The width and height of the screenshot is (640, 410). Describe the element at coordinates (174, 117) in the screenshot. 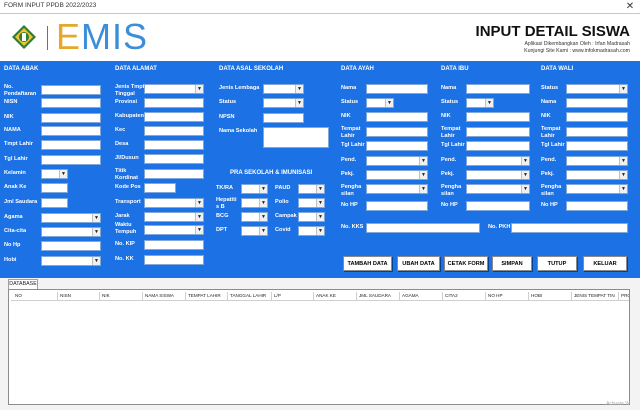

I see `kabupaten-field` at that location.